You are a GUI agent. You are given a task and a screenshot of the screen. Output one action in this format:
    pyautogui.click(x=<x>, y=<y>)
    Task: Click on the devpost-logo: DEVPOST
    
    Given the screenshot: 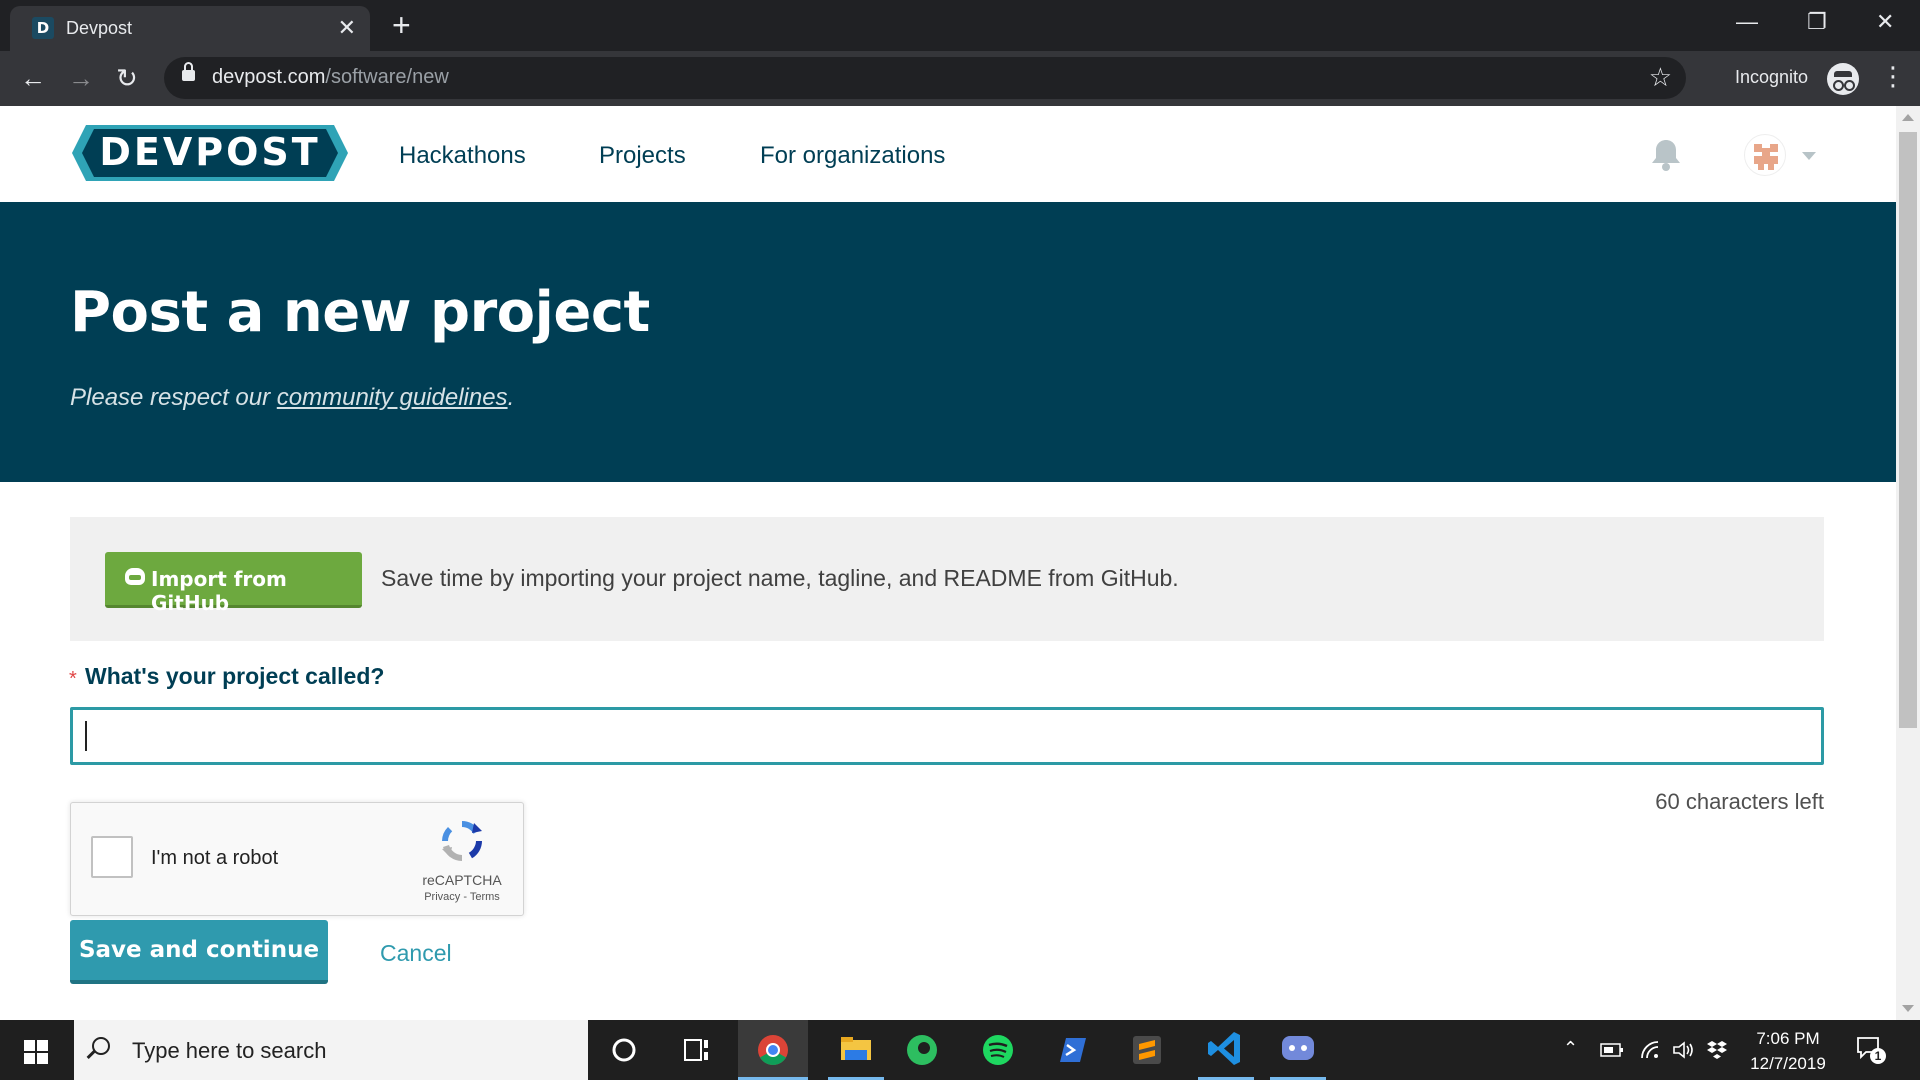 What is the action you would take?
    pyautogui.click(x=210, y=153)
    